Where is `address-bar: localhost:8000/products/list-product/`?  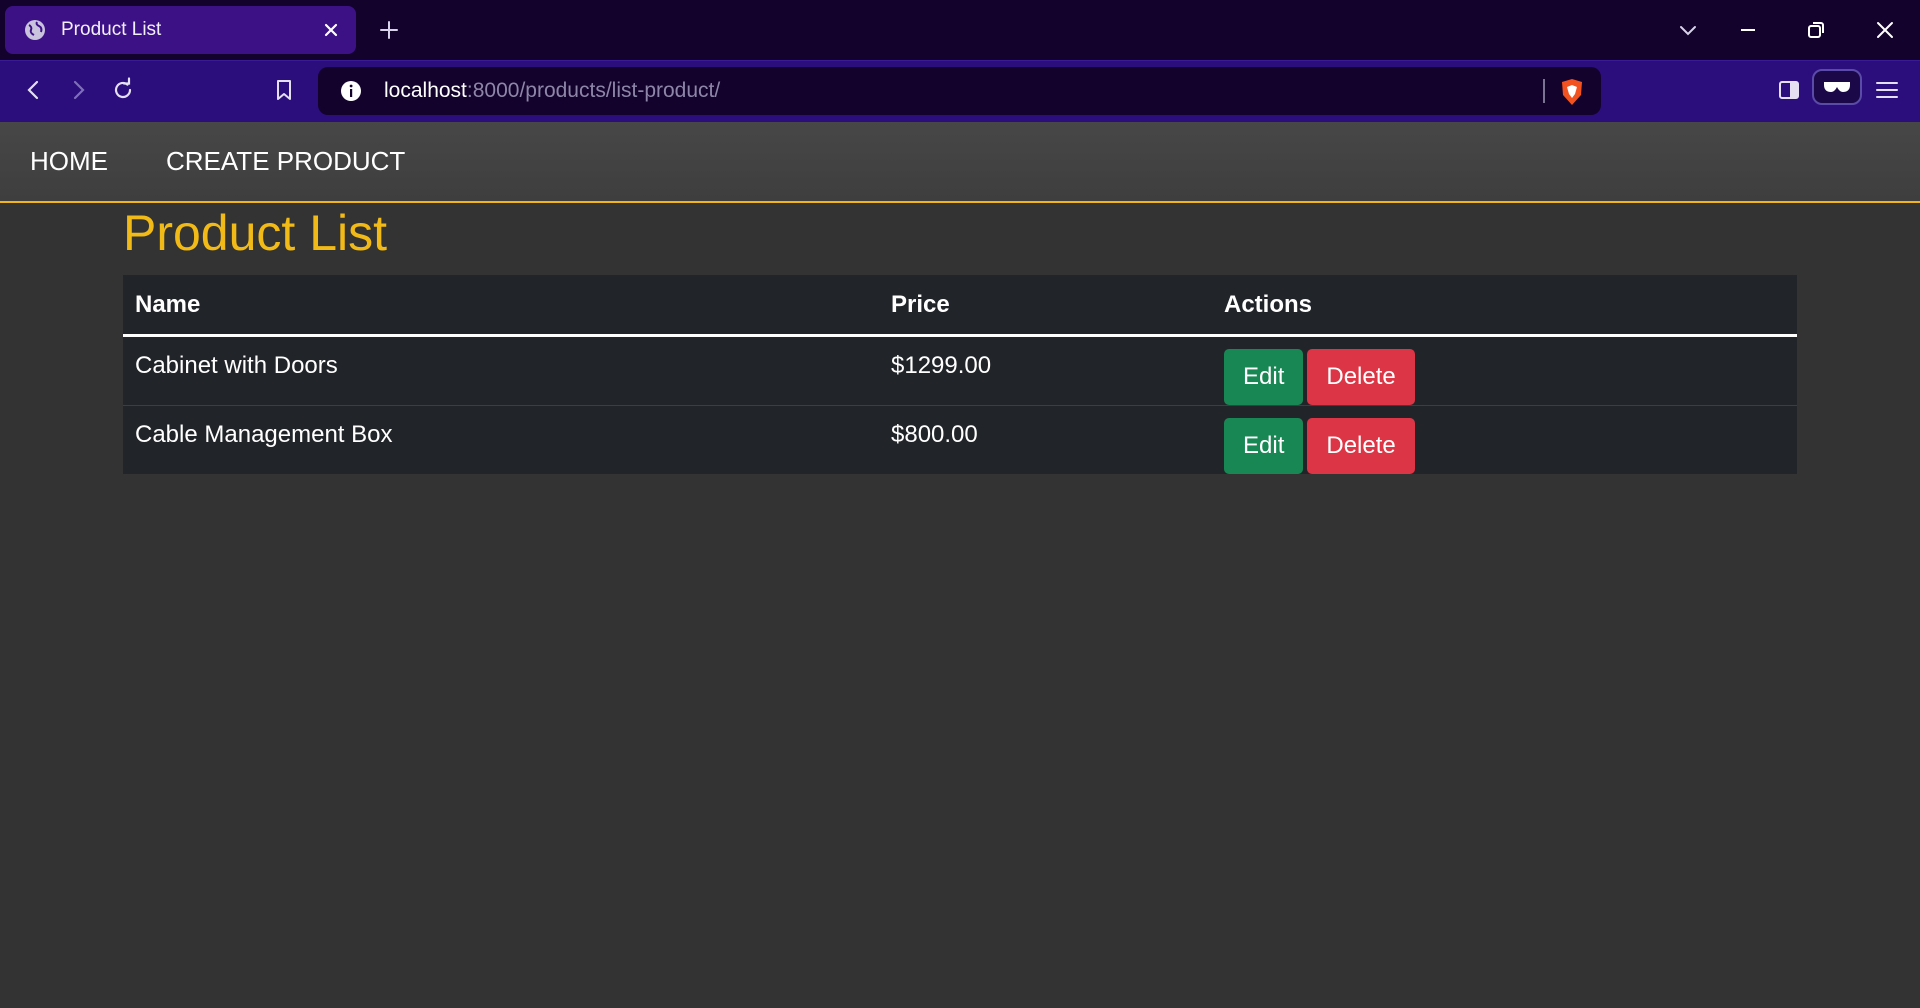
address-bar: localhost:8000/products/list-product/ is located at coordinates (959, 91).